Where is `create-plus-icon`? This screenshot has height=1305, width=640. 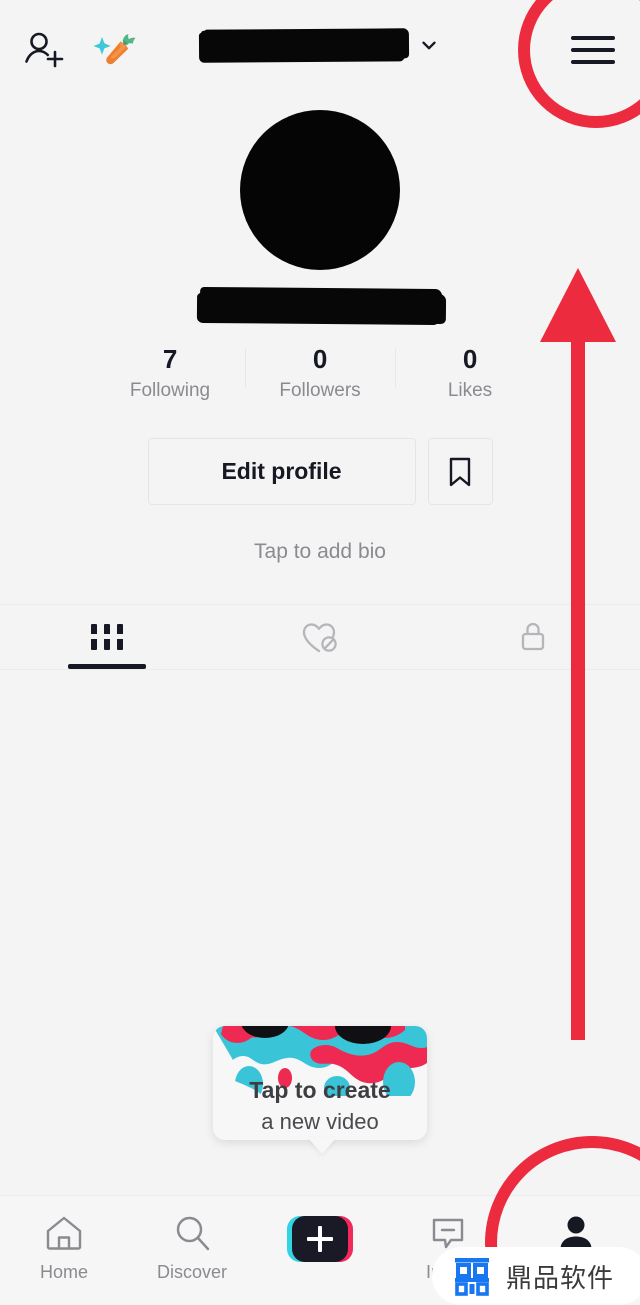 create-plus-icon is located at coordinates (320, 1239).